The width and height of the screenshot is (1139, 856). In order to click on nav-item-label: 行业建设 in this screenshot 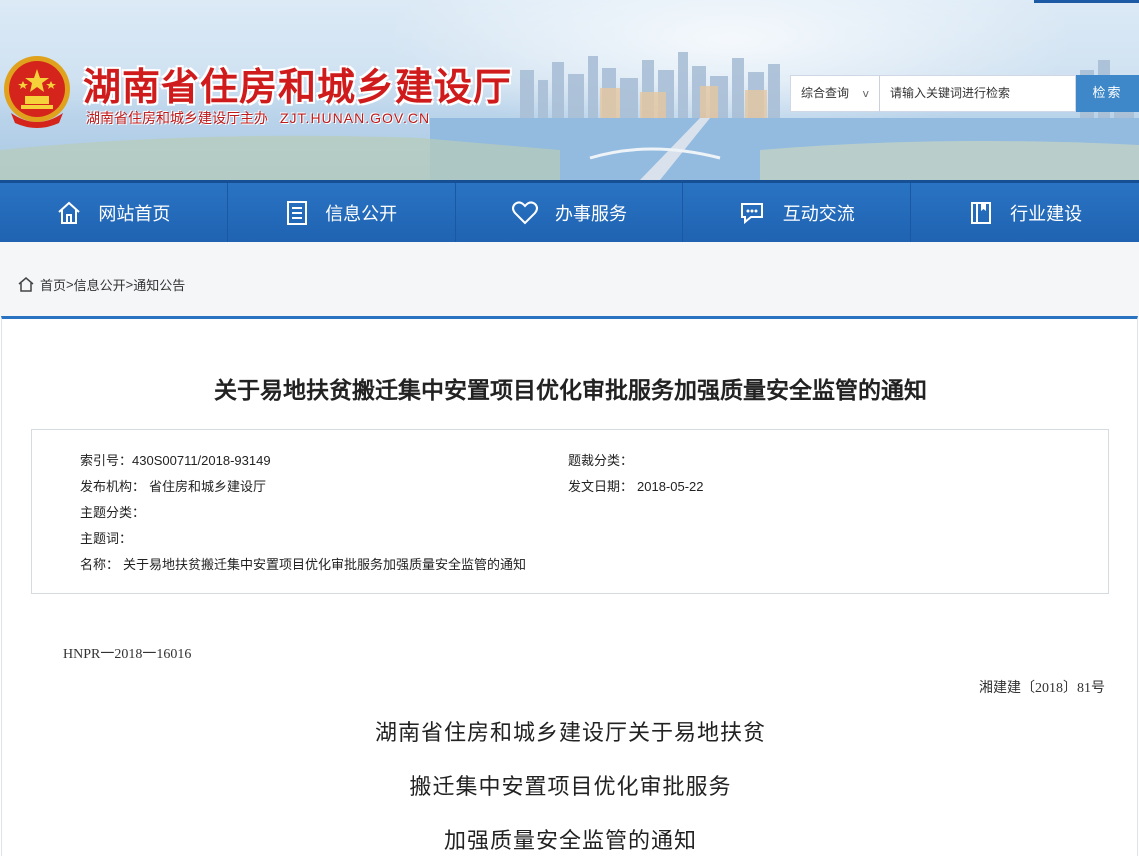, I will do `click(1046, 213)`.